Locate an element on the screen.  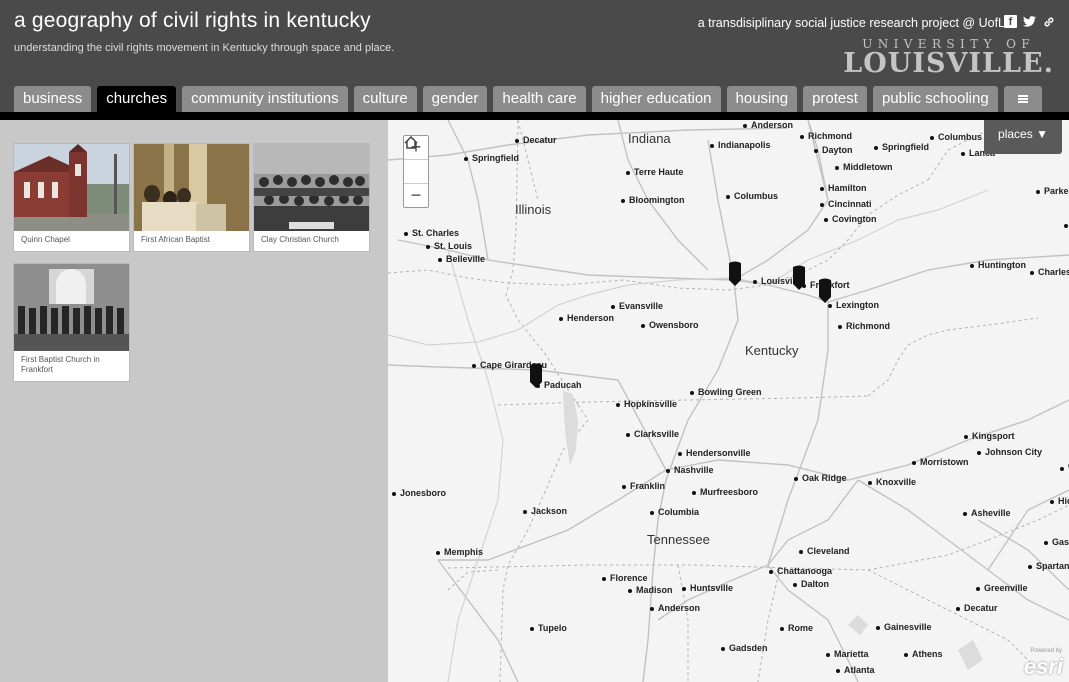
city-name: Columbia is located at coordinates (679, 512).